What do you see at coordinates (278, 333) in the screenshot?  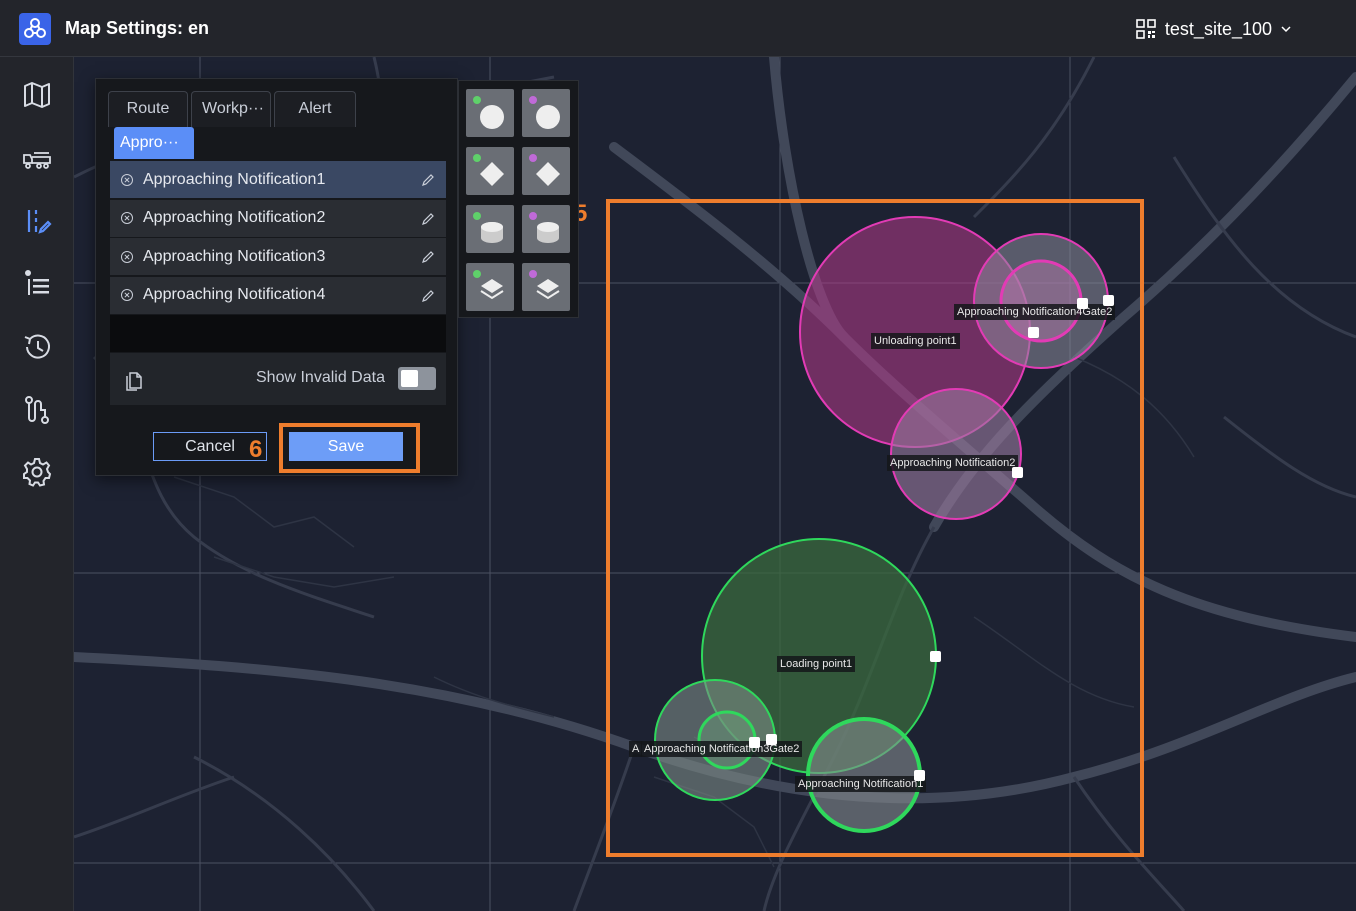 I see `list-empty-area` at bounding box center [278, 333].